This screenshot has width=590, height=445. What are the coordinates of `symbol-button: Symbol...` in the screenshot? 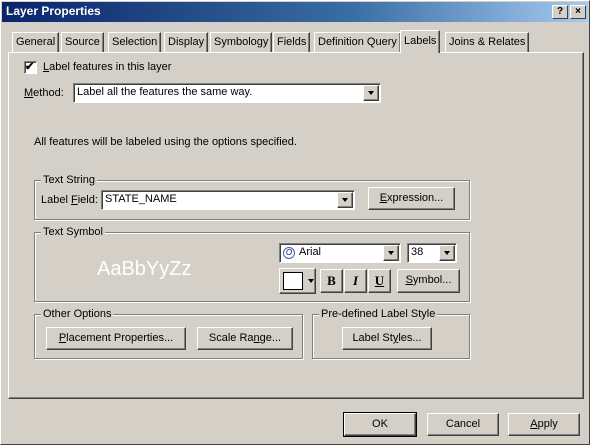 It's located at (428, 281).